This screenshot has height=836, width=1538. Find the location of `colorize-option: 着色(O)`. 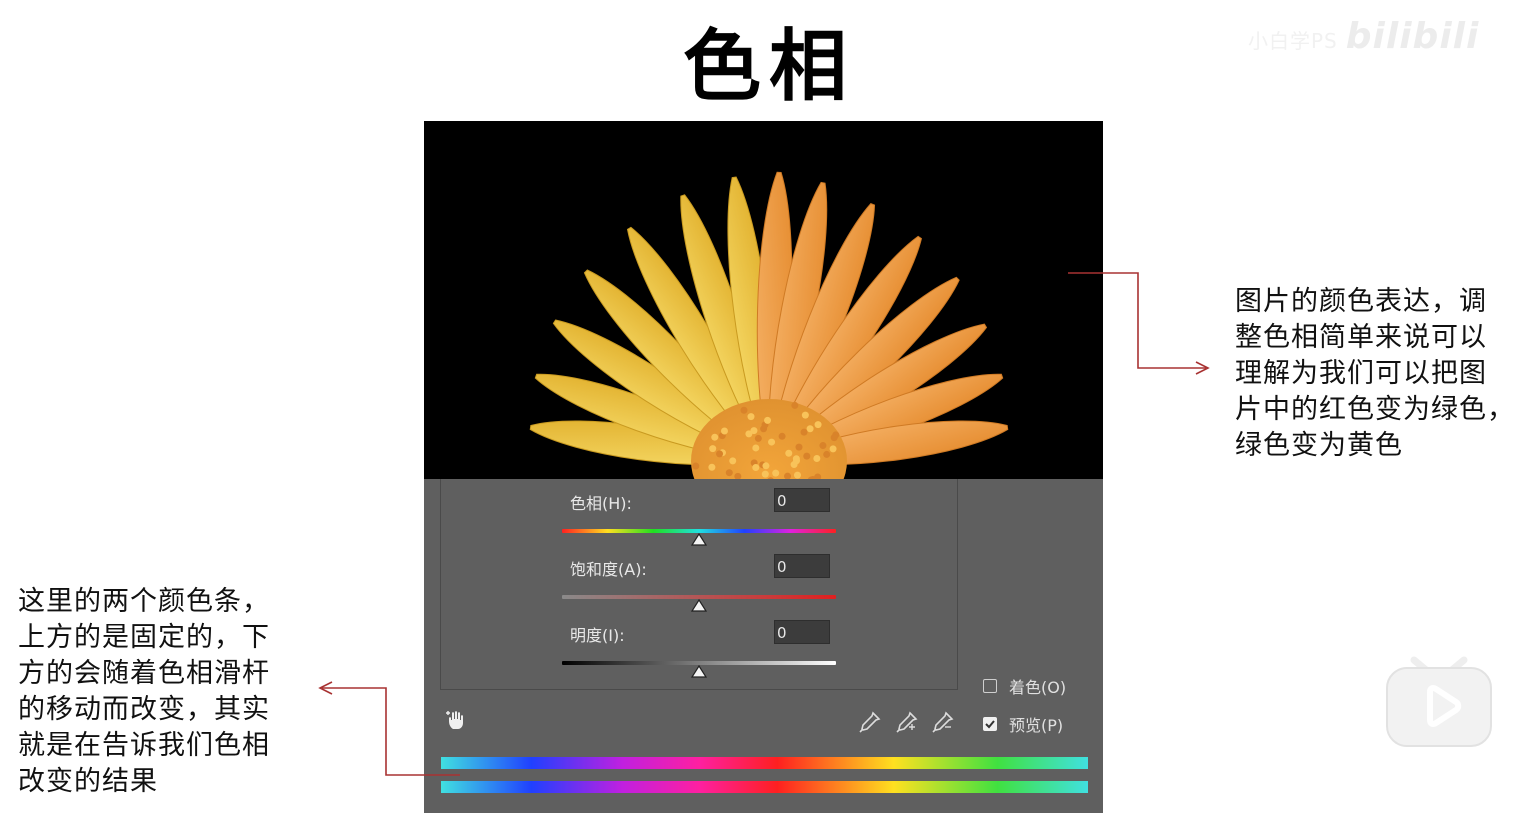

colorize-option: 着色(O) is located at coordinates (1024, 686).